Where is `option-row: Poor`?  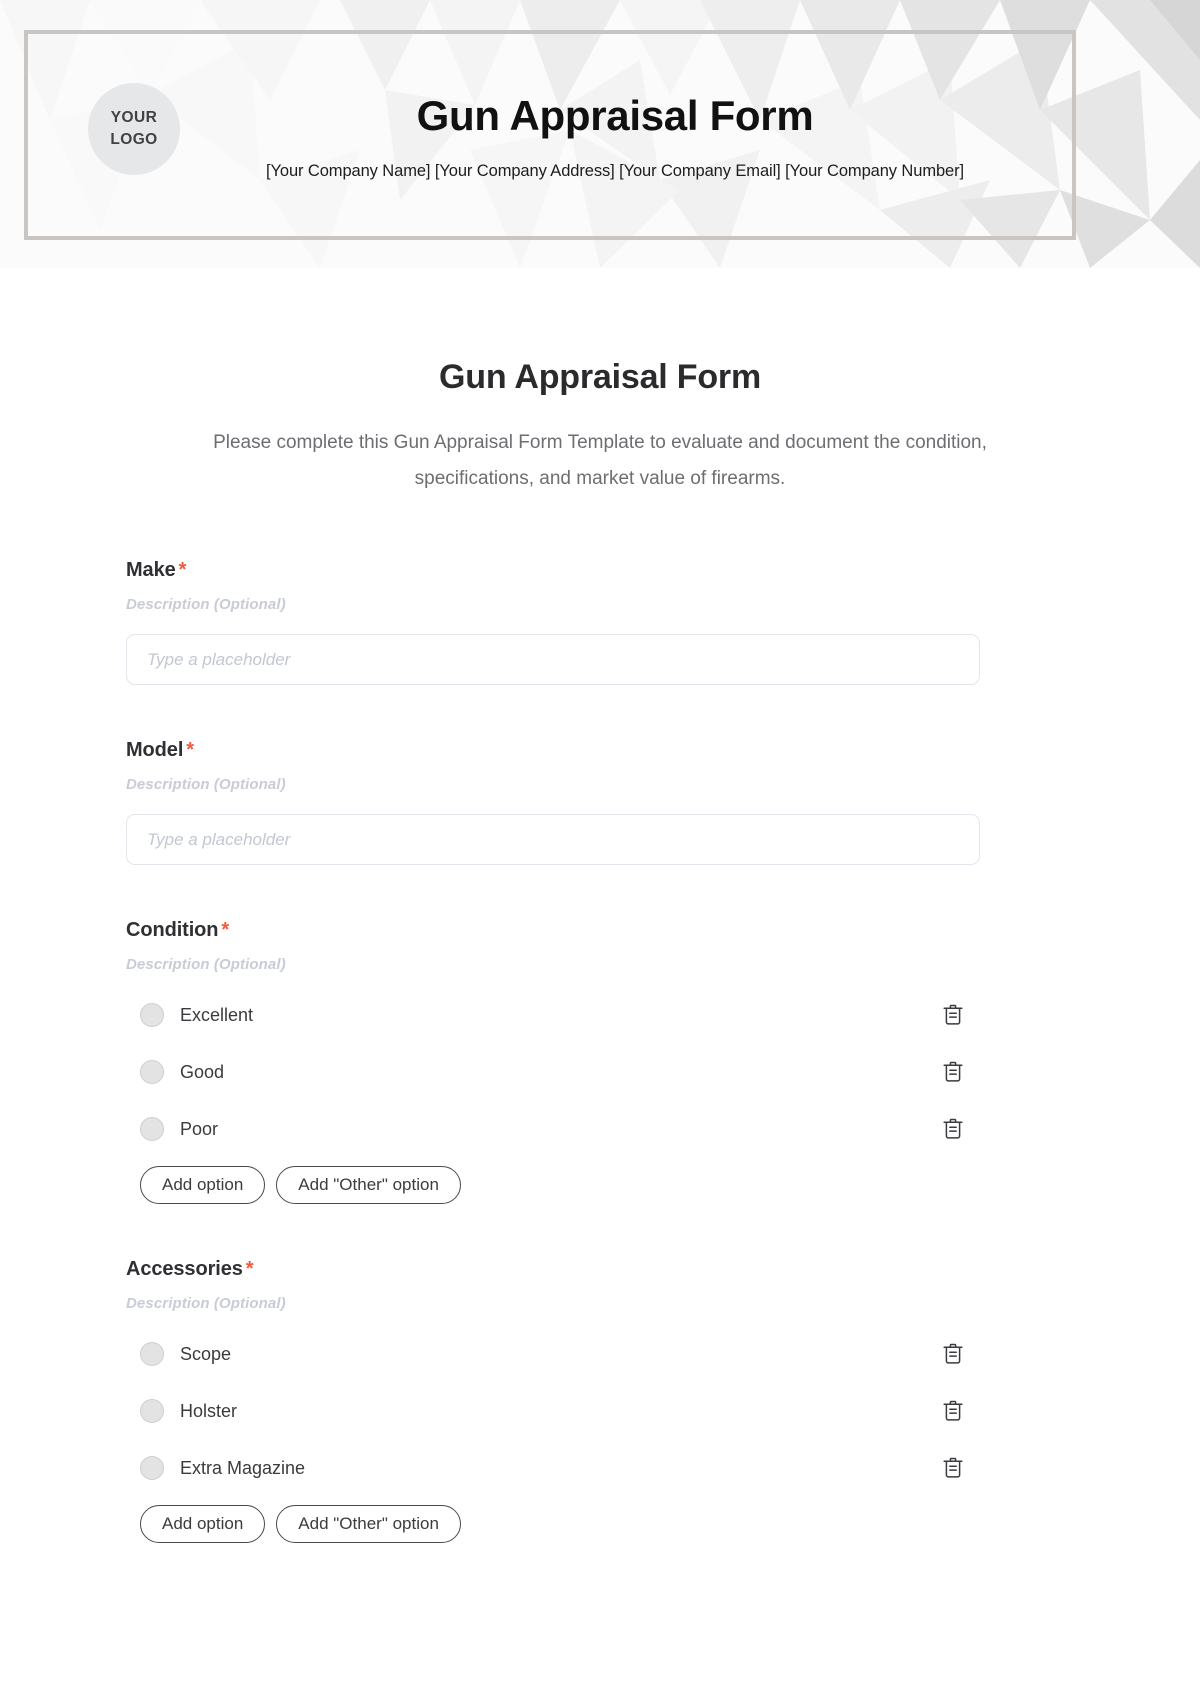
option-row: Poor is located at coordinates (553, 1129).